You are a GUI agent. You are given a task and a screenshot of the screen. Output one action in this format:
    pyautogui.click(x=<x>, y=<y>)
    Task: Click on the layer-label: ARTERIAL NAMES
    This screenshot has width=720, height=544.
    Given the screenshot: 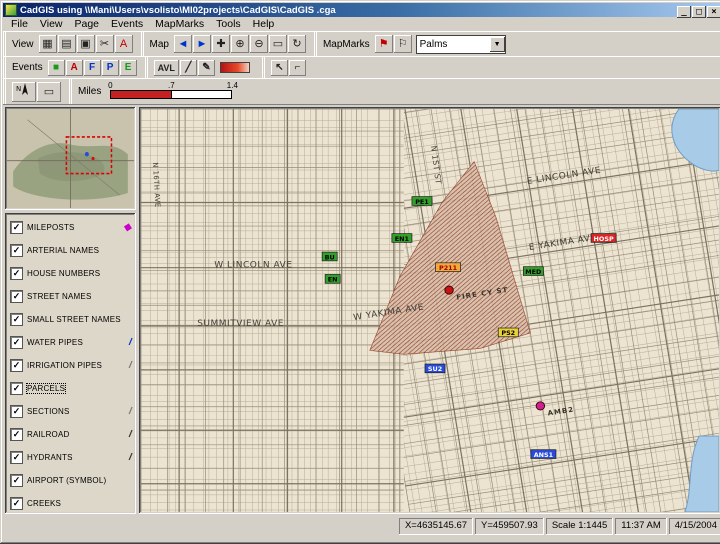 What is the action you would take?
    pyautogui.click(x=63, y=250)
    